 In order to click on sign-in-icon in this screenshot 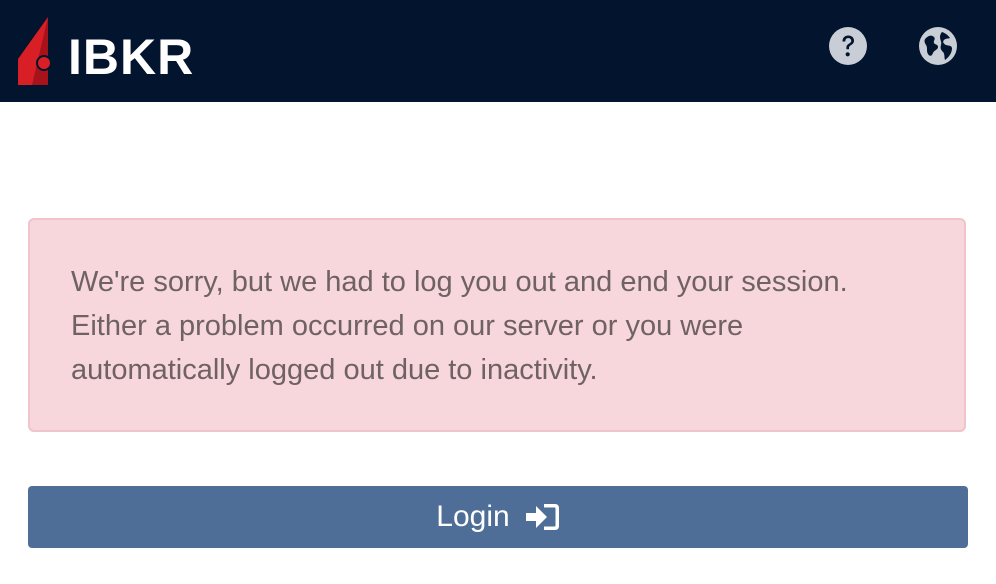, I will do `click(542, 517)`.